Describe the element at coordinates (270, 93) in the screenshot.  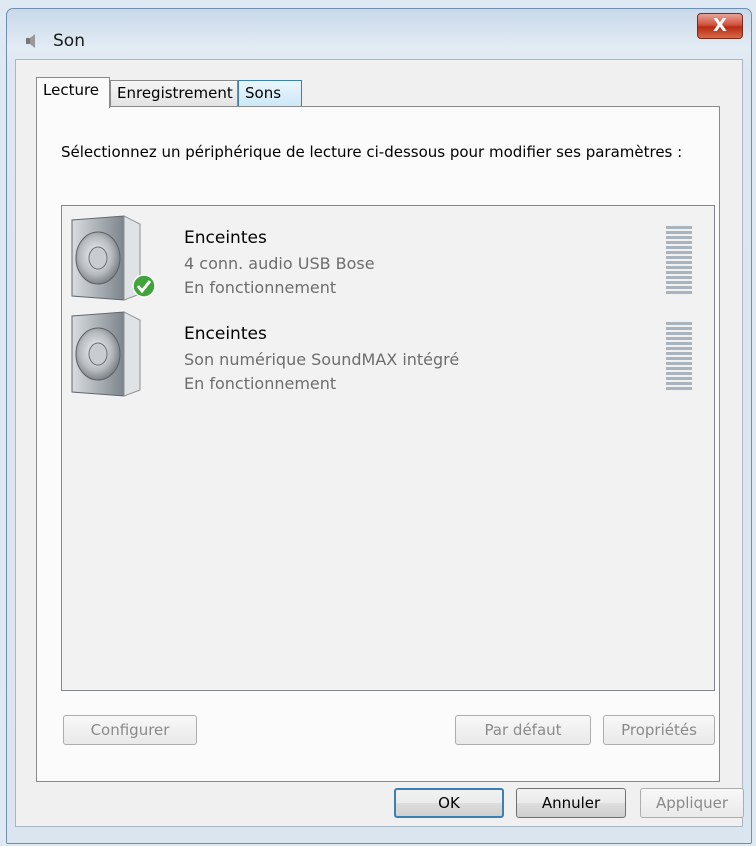
I see `tab-sons: Sons` at that location.